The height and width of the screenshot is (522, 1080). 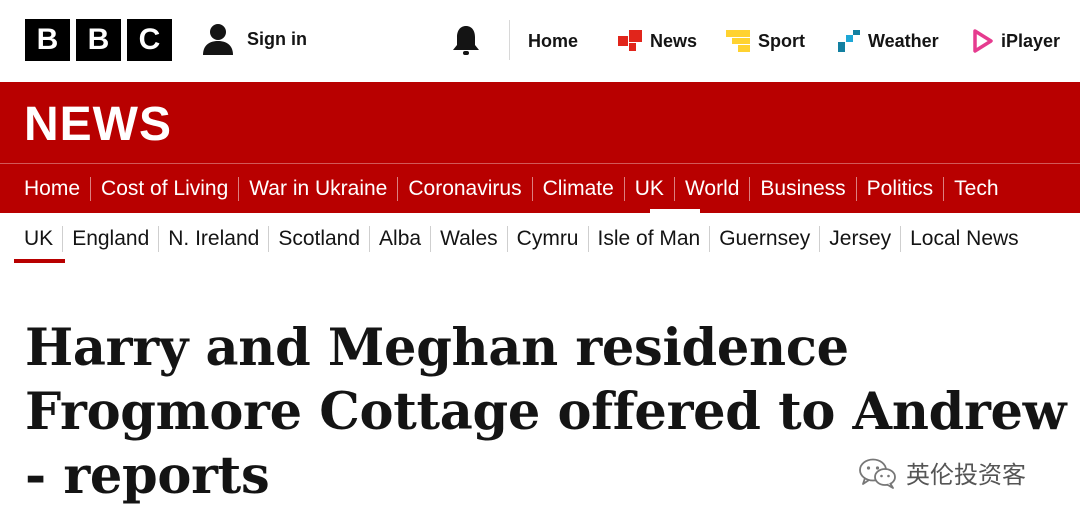 I want to click on top-nav-sport-label: Sport, so click(x=781, y=40).